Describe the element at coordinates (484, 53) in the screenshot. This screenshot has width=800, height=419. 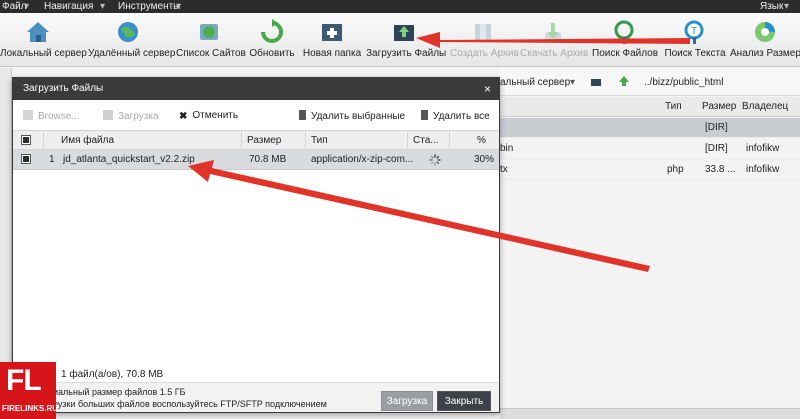
I see `toolbar-label: Создать Архив` at that location.